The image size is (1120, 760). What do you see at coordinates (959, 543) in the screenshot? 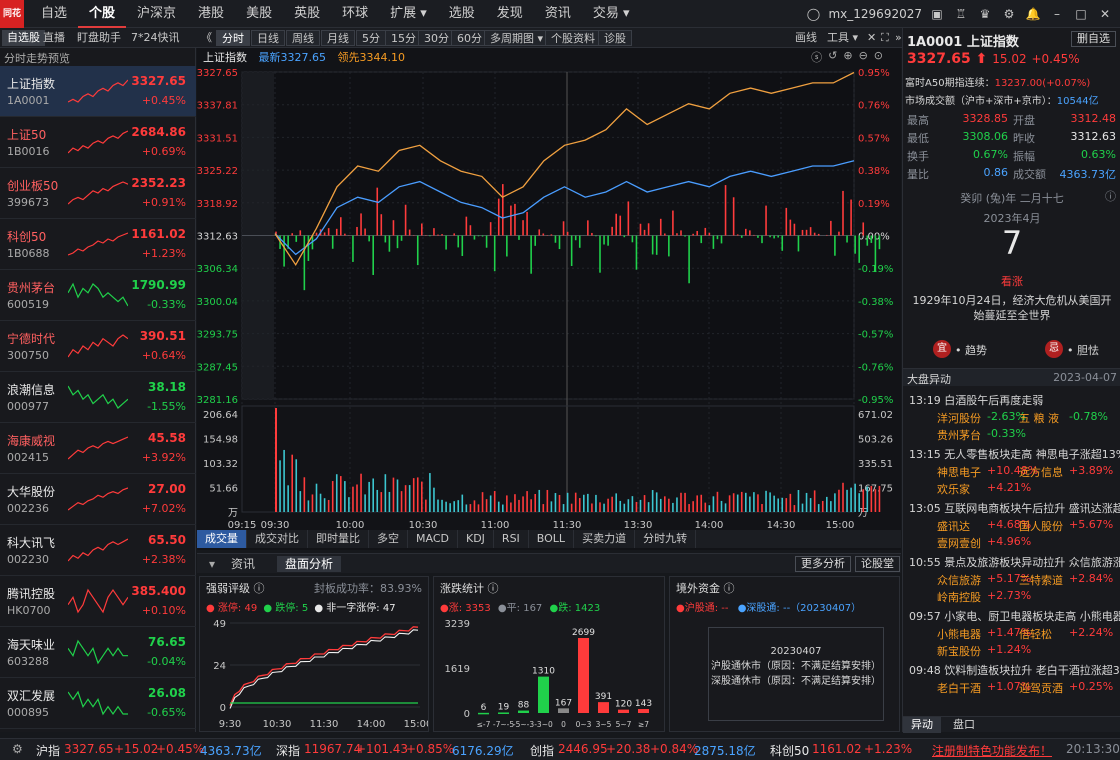
I see `event-stock-name: 壹网壹创` at bounding box center [959, 543].